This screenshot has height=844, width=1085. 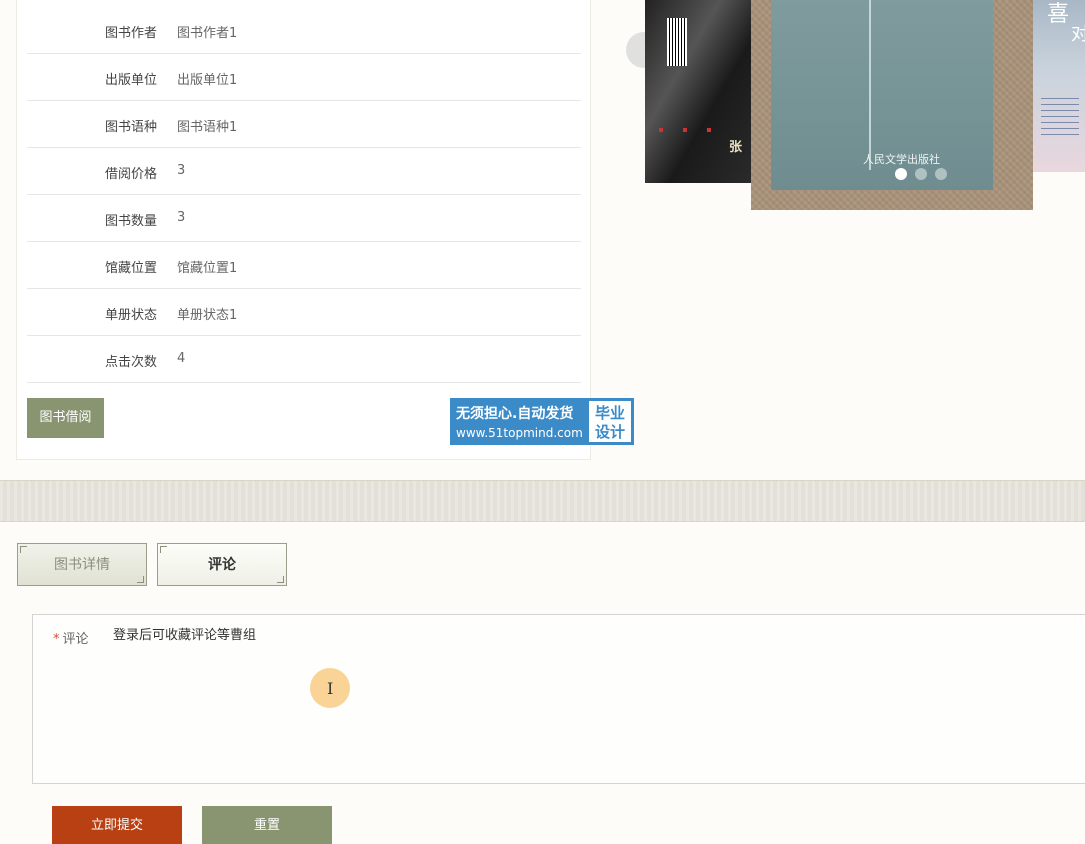 I want to click on tab-book-detail: 图书详情, so click(x=82, y=564).